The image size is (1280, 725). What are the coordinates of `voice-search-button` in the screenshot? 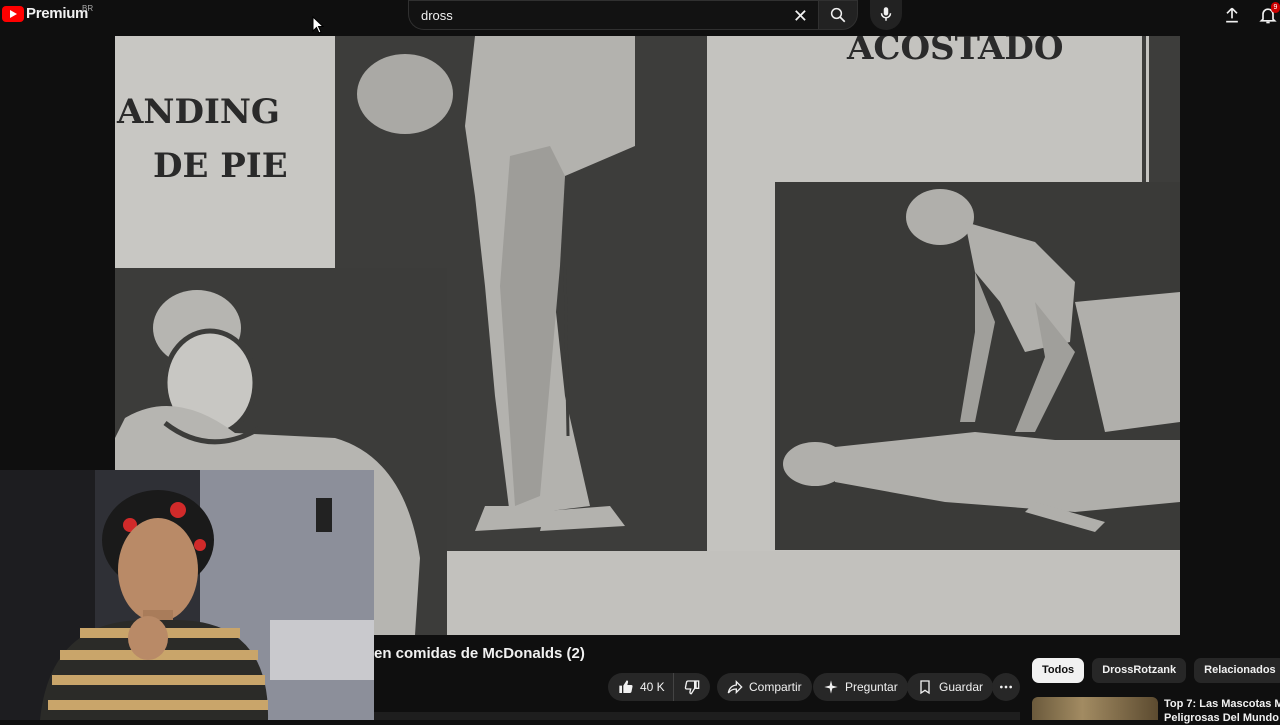 It's located at (886, 15).